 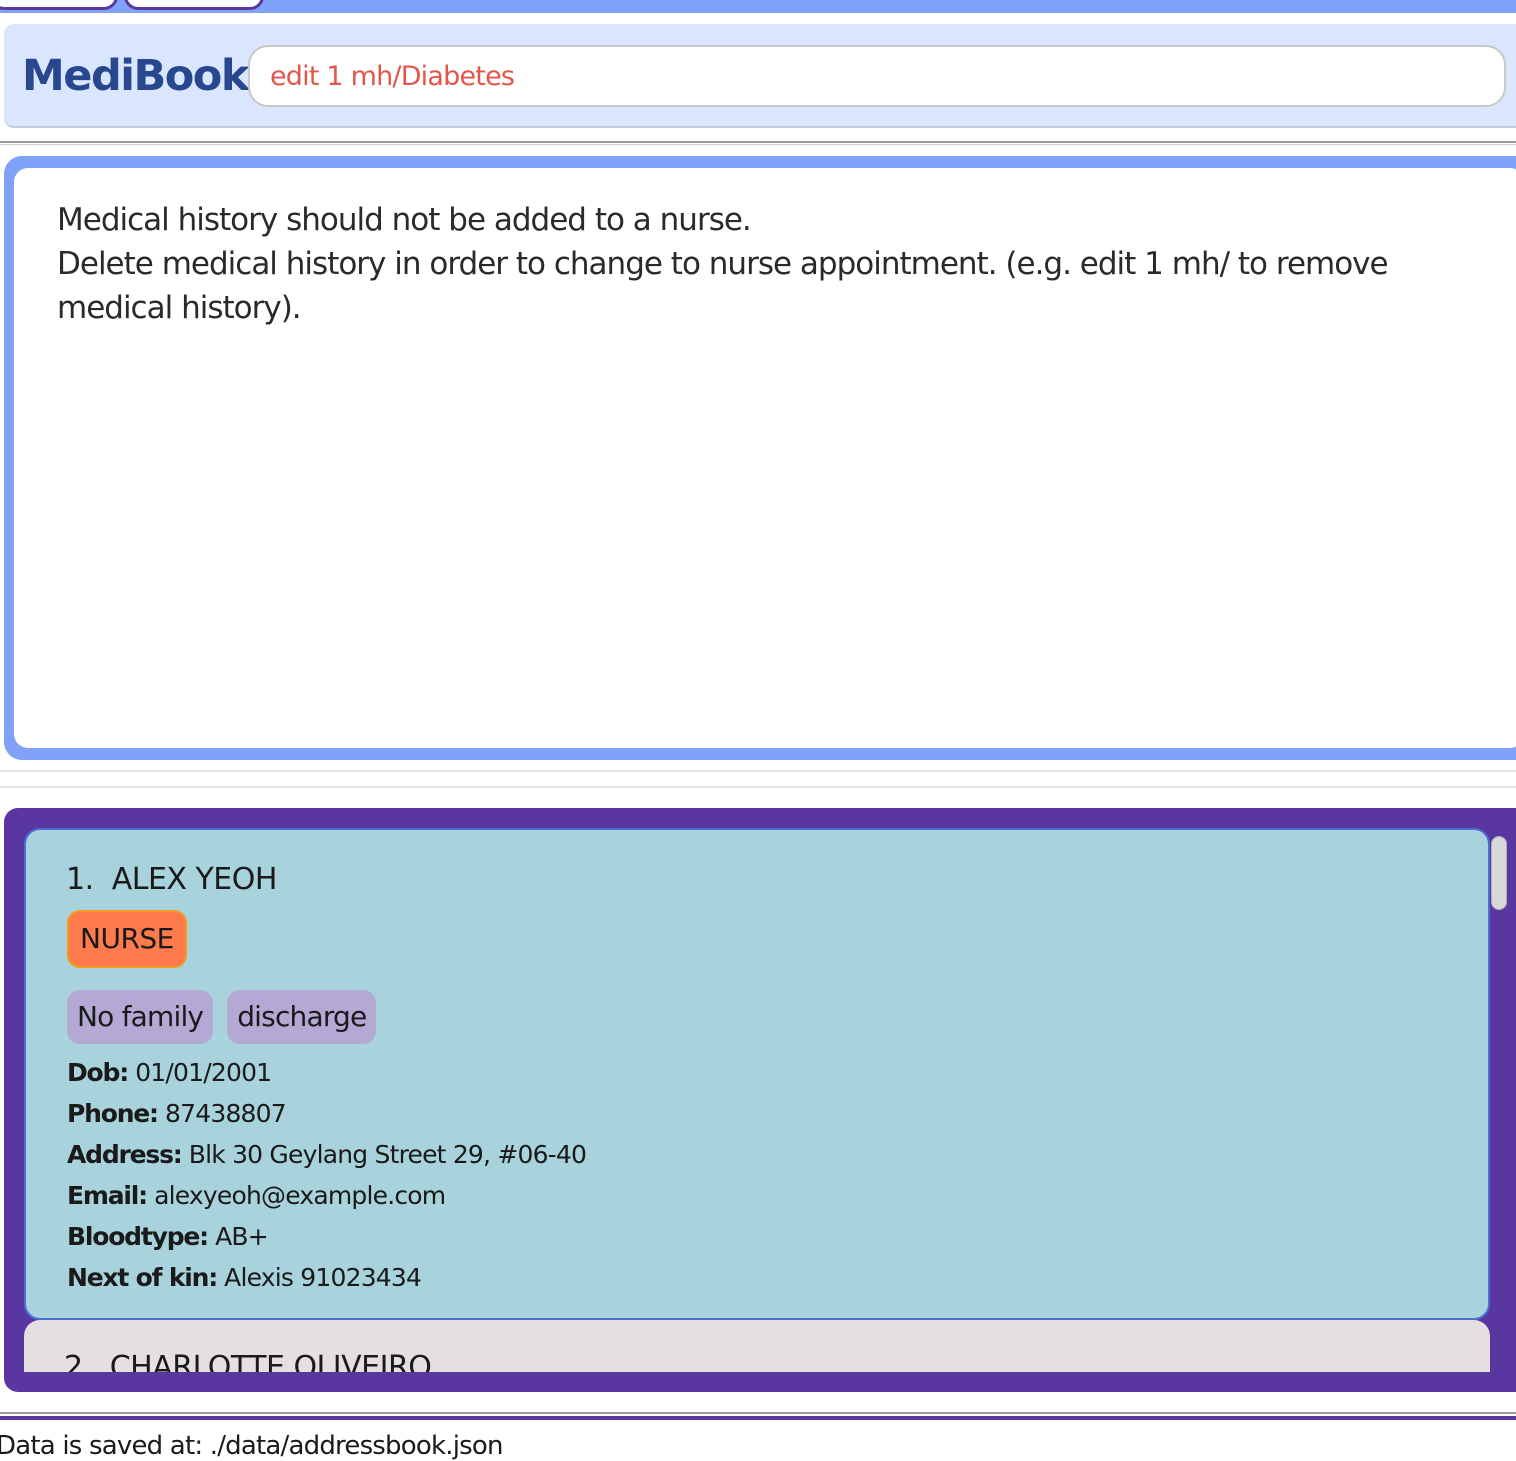 I want to click on tag: discharge, so click(x=302, y=1017).